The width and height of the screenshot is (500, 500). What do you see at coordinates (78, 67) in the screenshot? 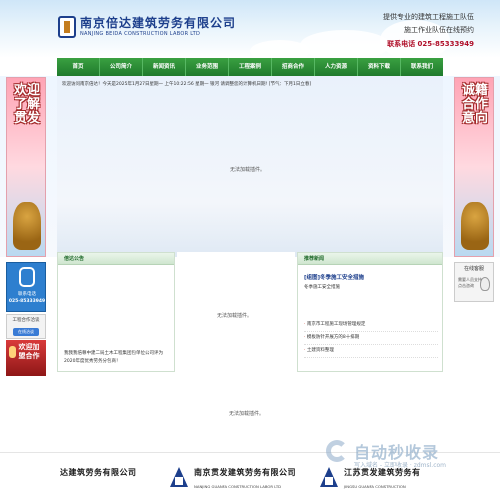
I see `nav-item-home: 首页` at bounding box center [78, 67].